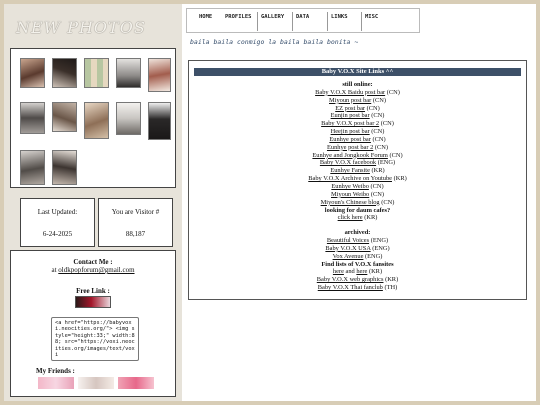  Describe the element at coordinates (361, 271) in the screenshot. I see `fansite-list-link-2: here` at that location.